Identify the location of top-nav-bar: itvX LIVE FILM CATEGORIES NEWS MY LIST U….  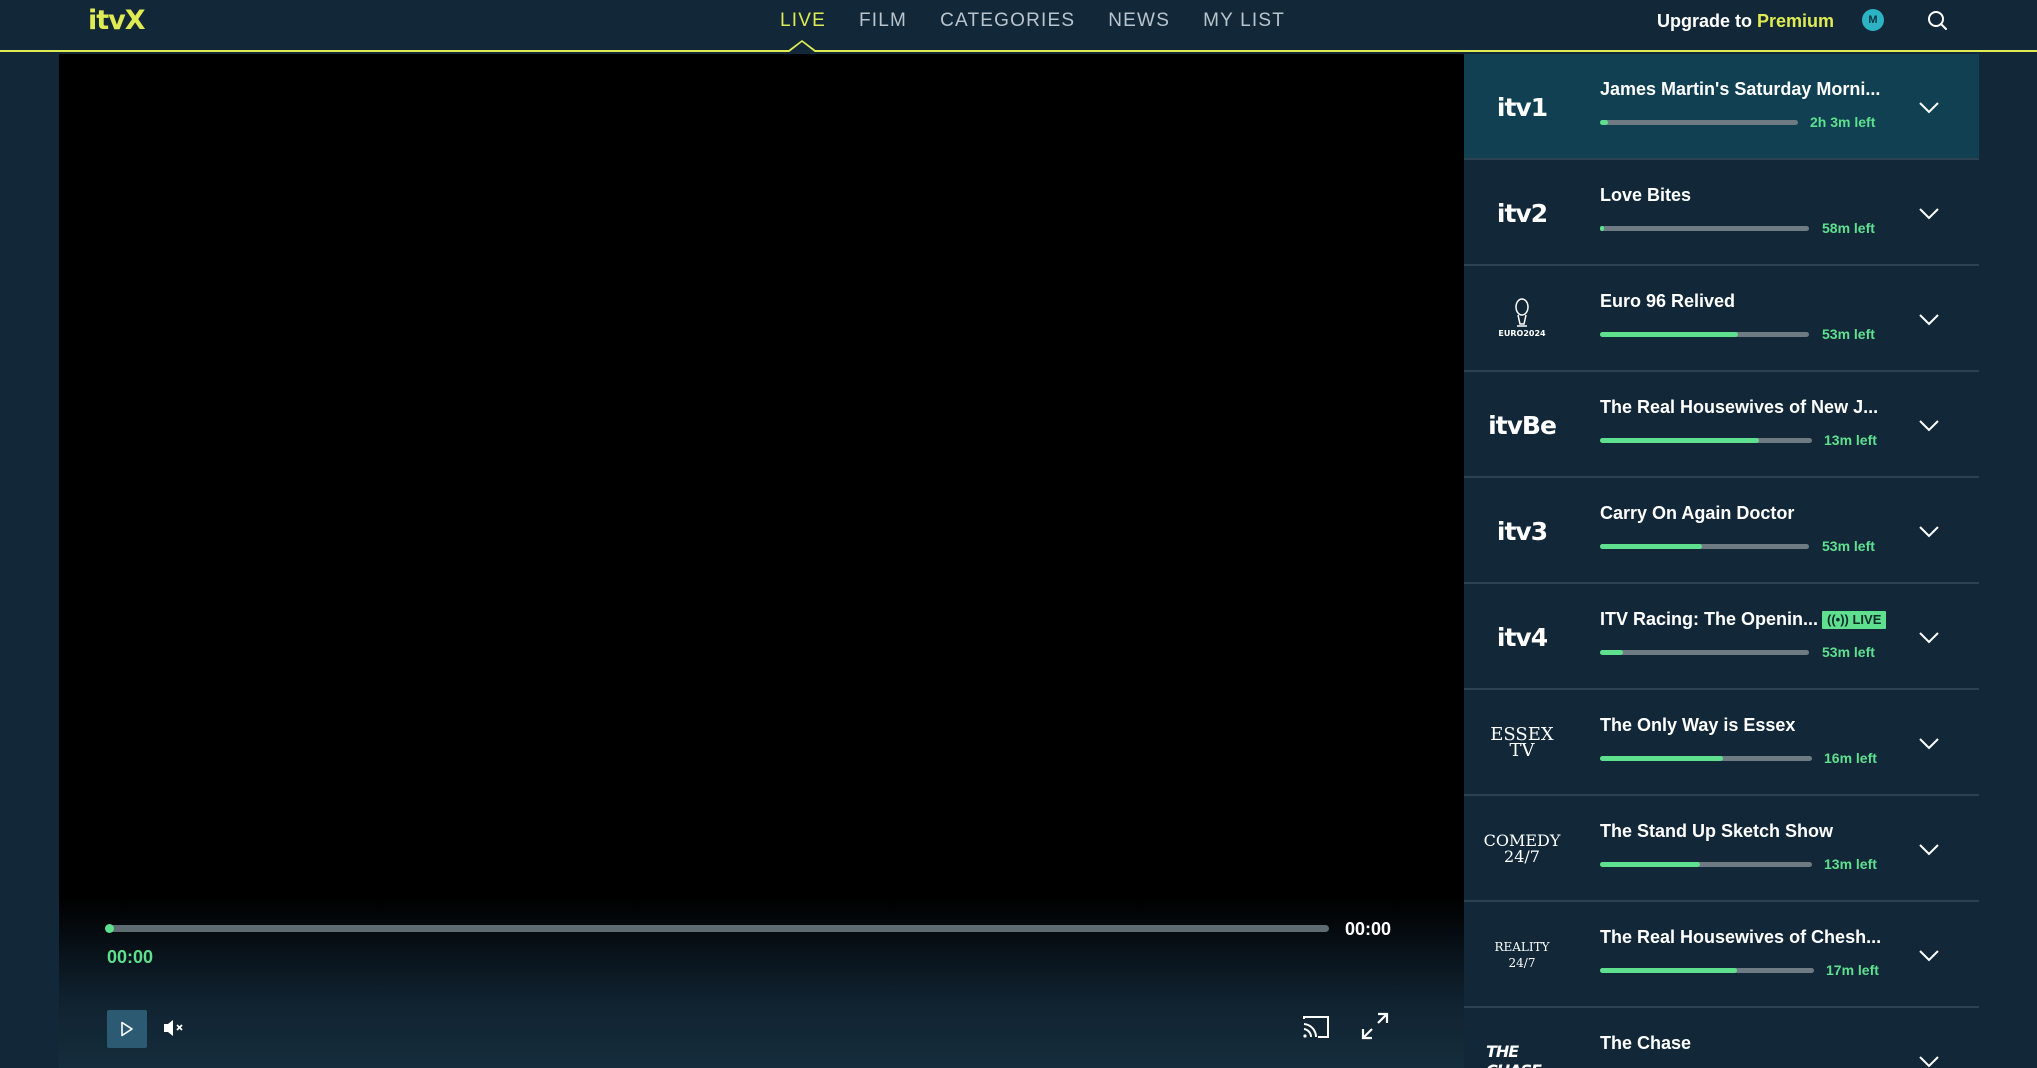
(1018, 26).